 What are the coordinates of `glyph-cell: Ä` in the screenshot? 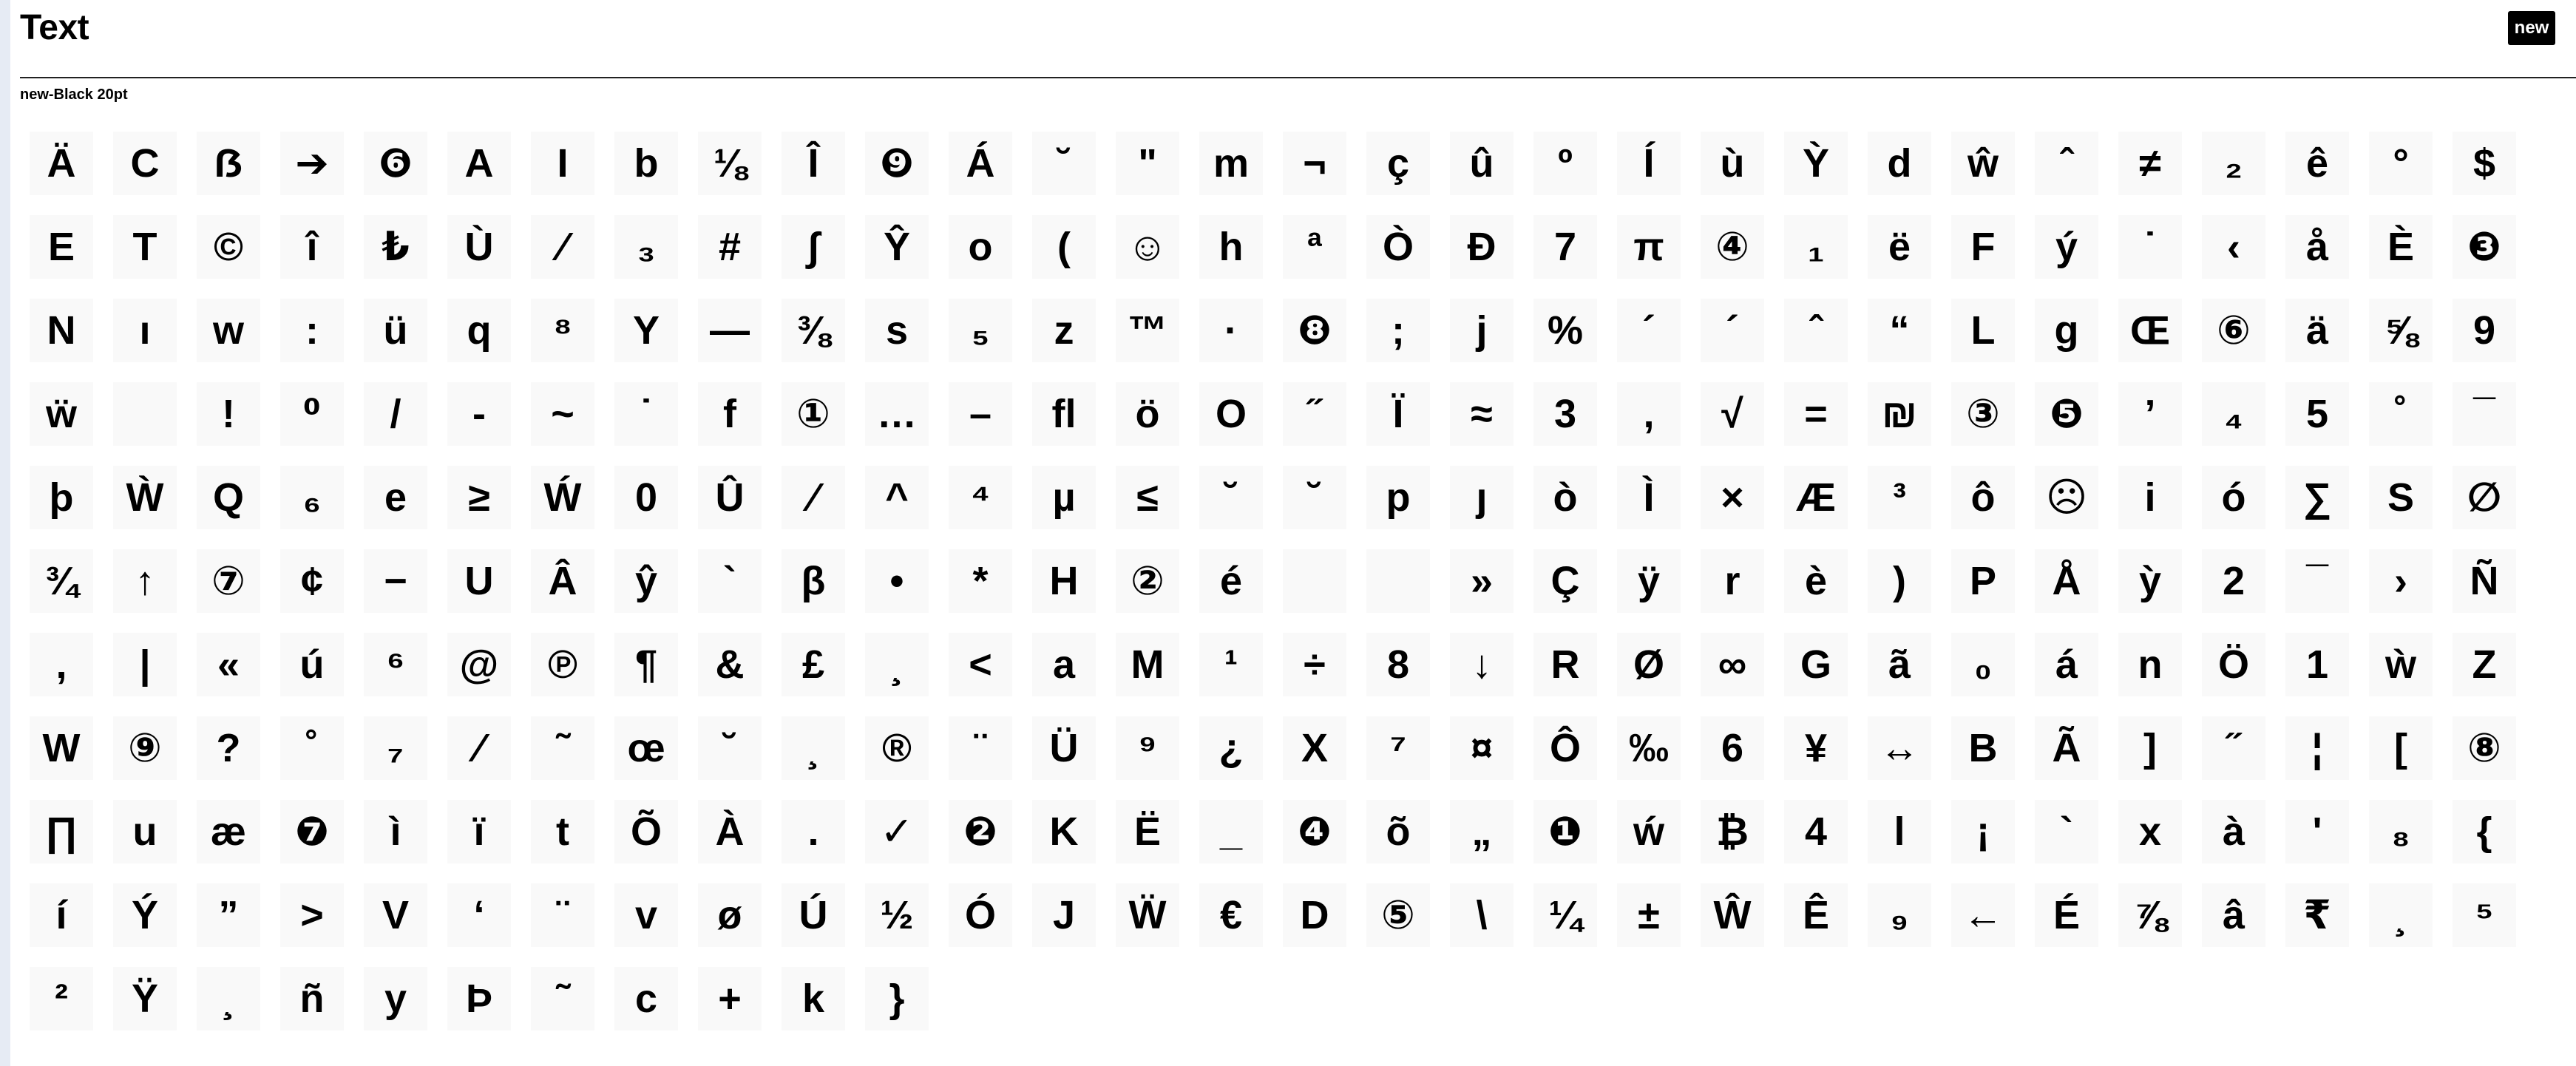 It's located at (61, 163).